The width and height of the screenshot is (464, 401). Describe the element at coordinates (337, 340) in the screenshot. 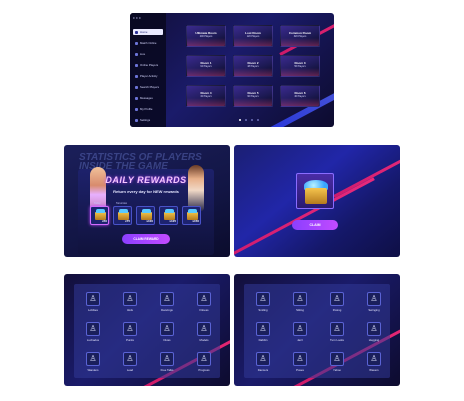

I see `emote-label: Turn Looks` at that location.